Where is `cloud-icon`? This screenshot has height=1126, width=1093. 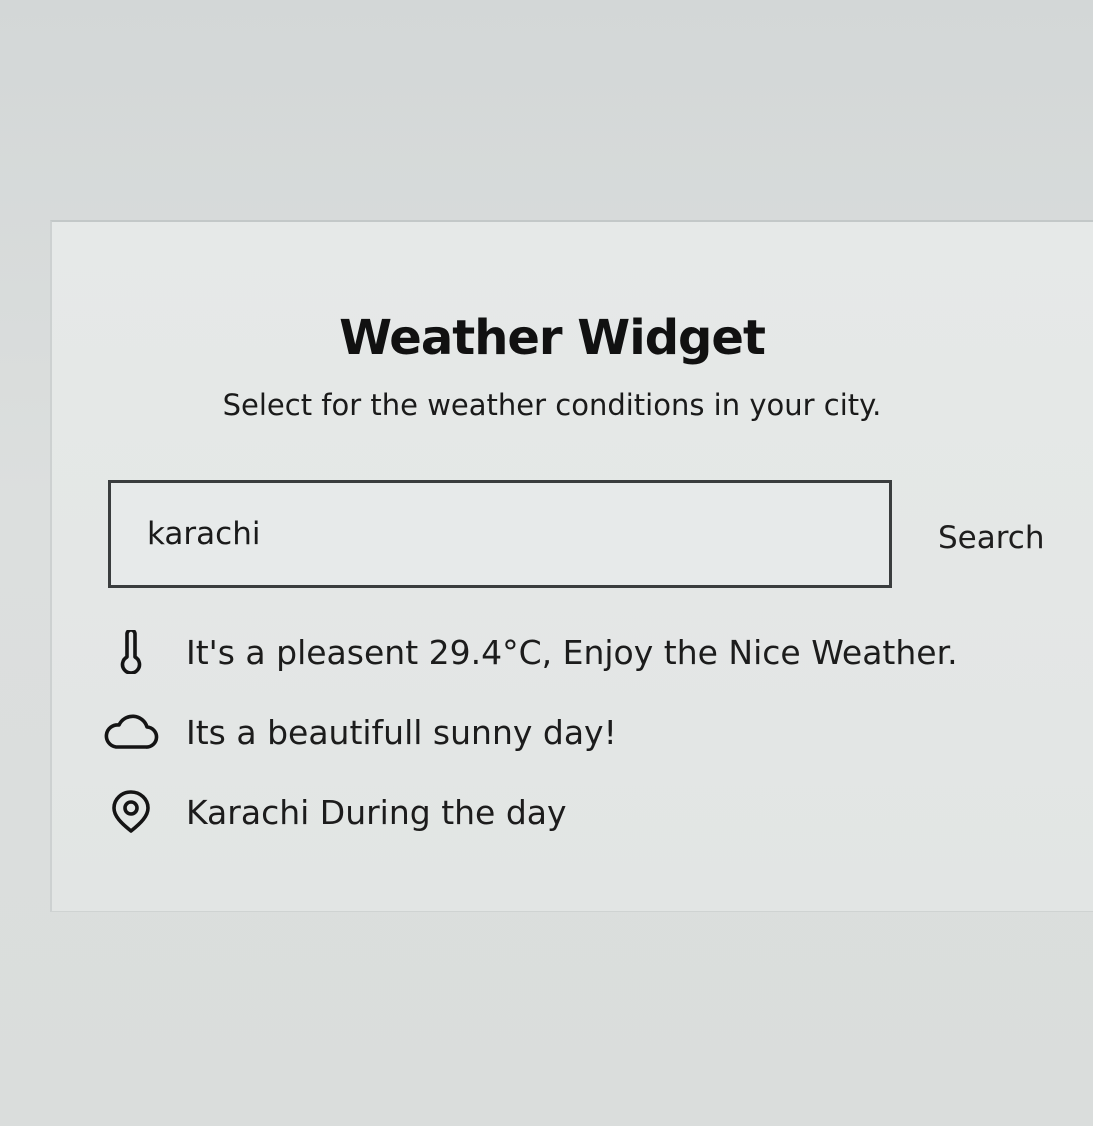 cloud-icon is located at coordinates (131, 732).